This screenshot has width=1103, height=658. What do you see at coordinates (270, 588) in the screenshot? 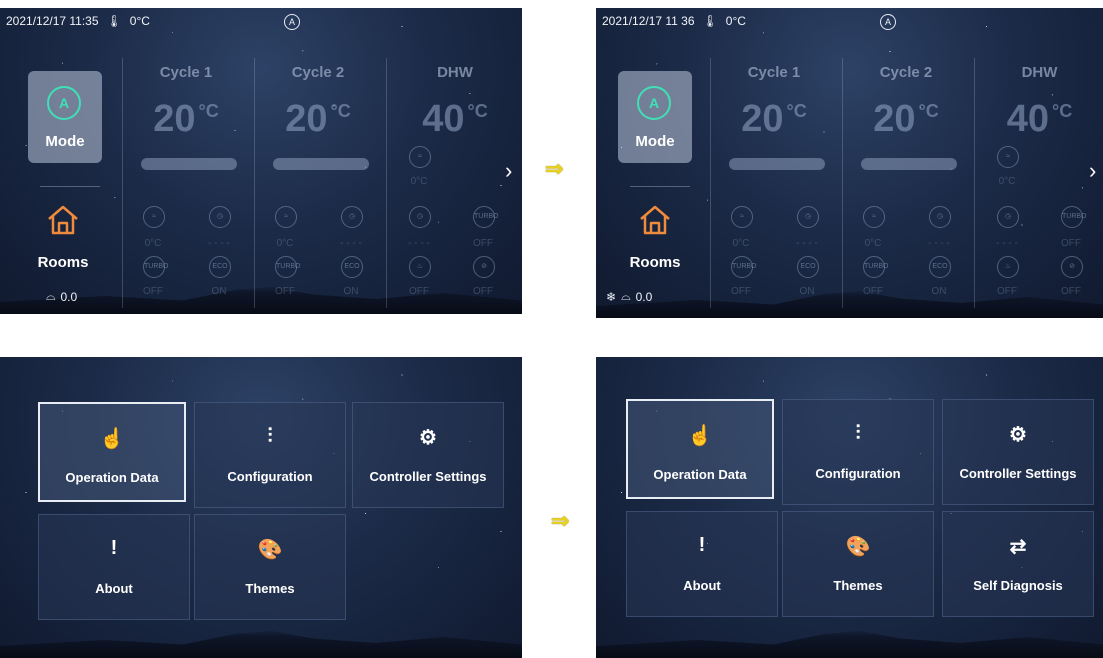
I see `tile-label: Themes` at bounding box center [270, 588].